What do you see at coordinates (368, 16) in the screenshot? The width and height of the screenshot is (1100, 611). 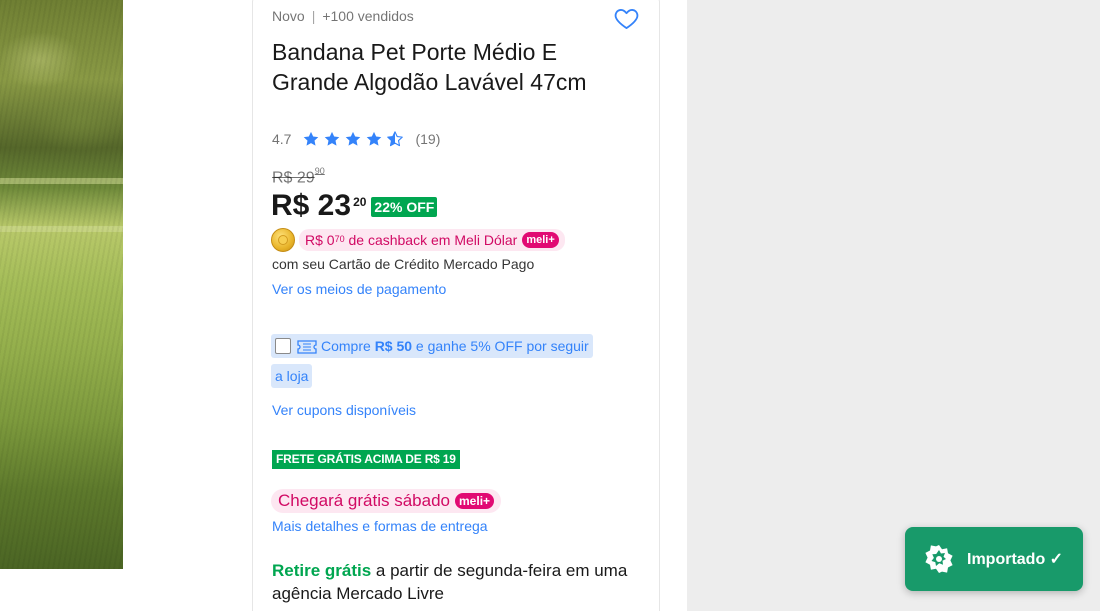 I see `sold-count: +100 vendidos` at bounding box center [368, 16].